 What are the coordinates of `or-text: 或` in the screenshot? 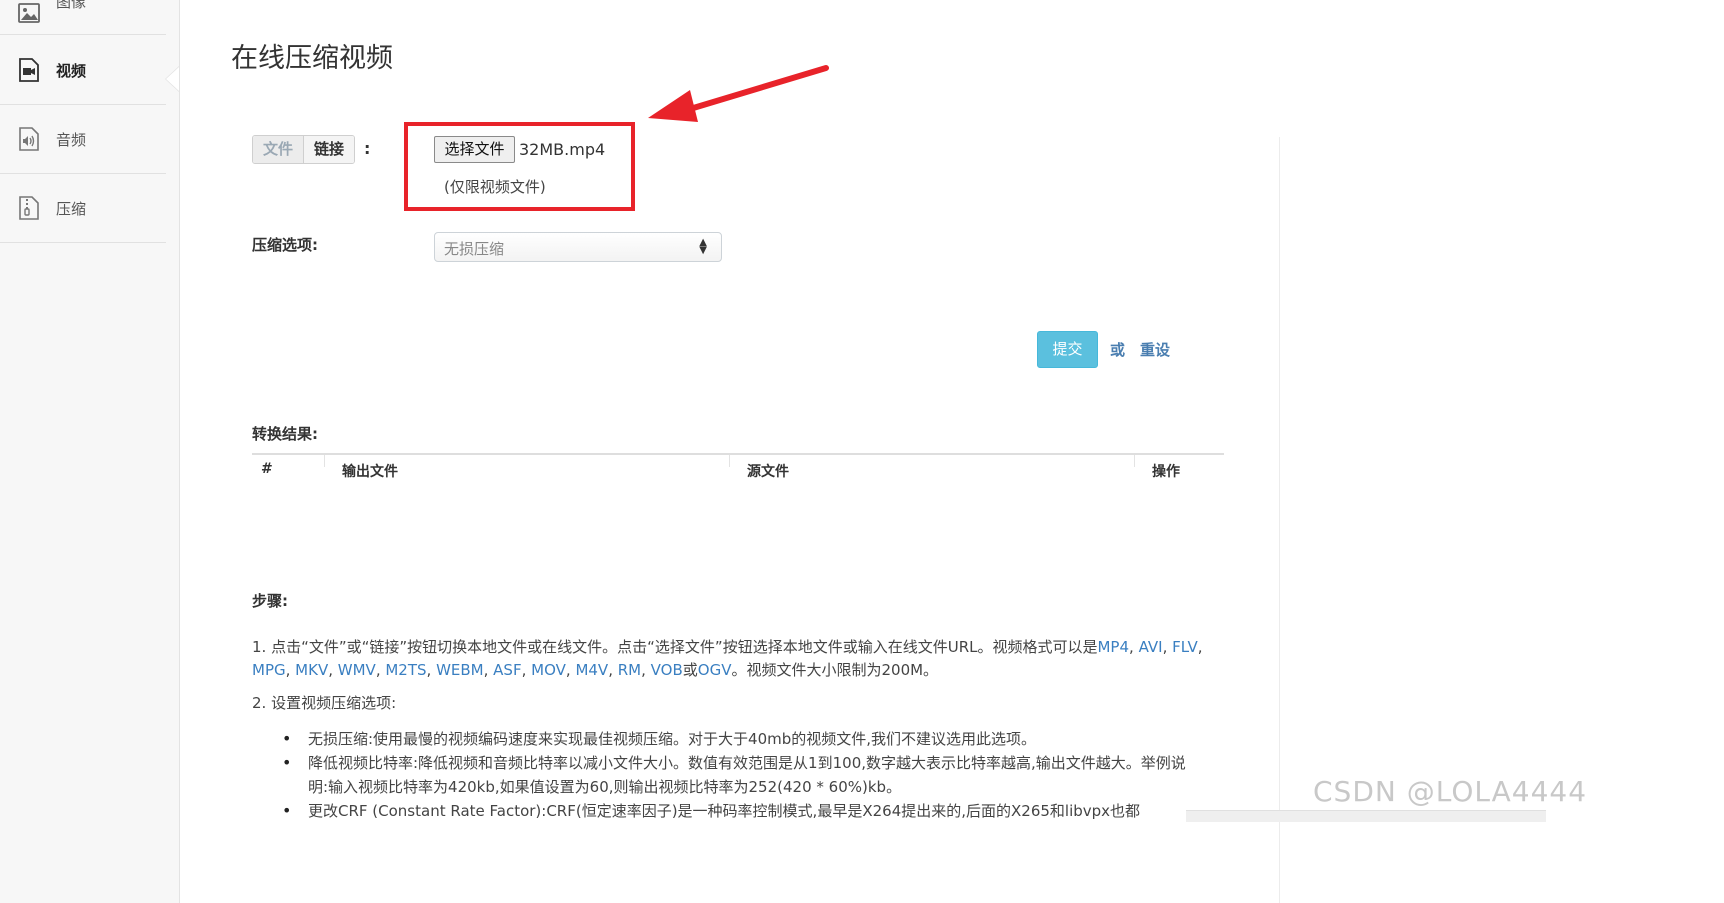 It's located at (1118, 350).